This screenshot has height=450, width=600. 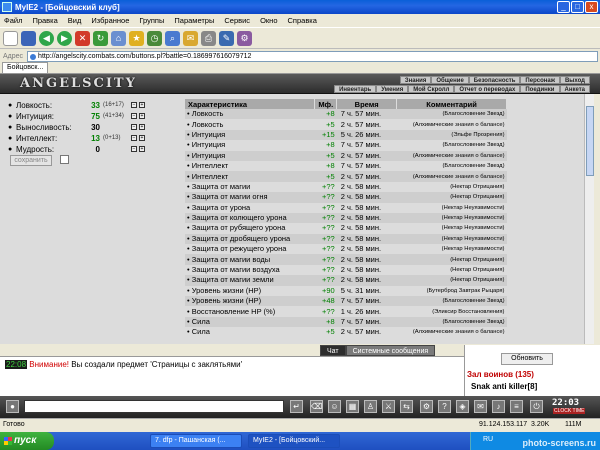 I want to click on status-bar: Готово 91.124.153.117 3.20K 111M, so click(x=300, y=425).